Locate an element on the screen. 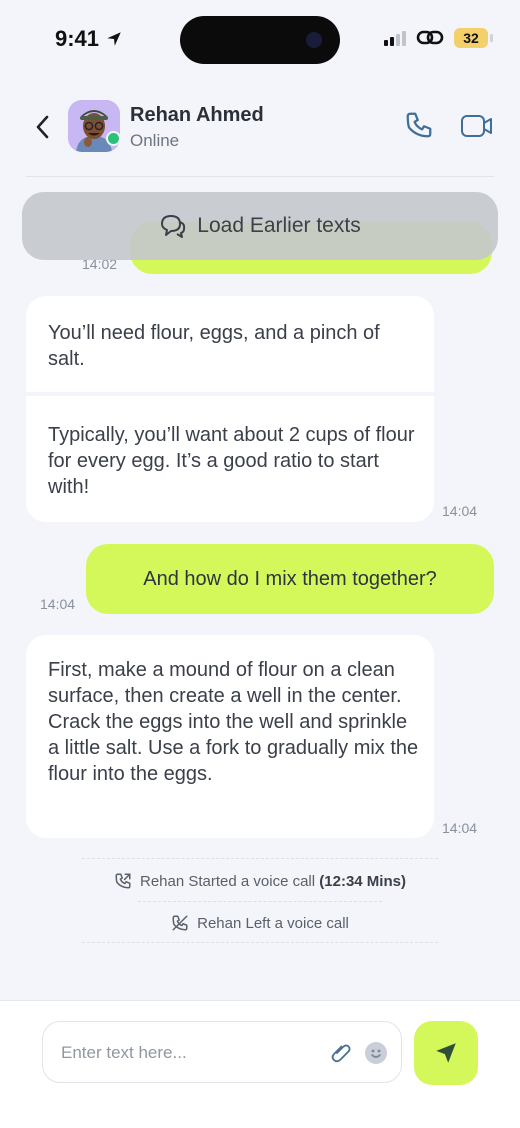 The width and height of the screenshot is (520, 1128). location-arrow-icon is located at coordinates (114, 39).